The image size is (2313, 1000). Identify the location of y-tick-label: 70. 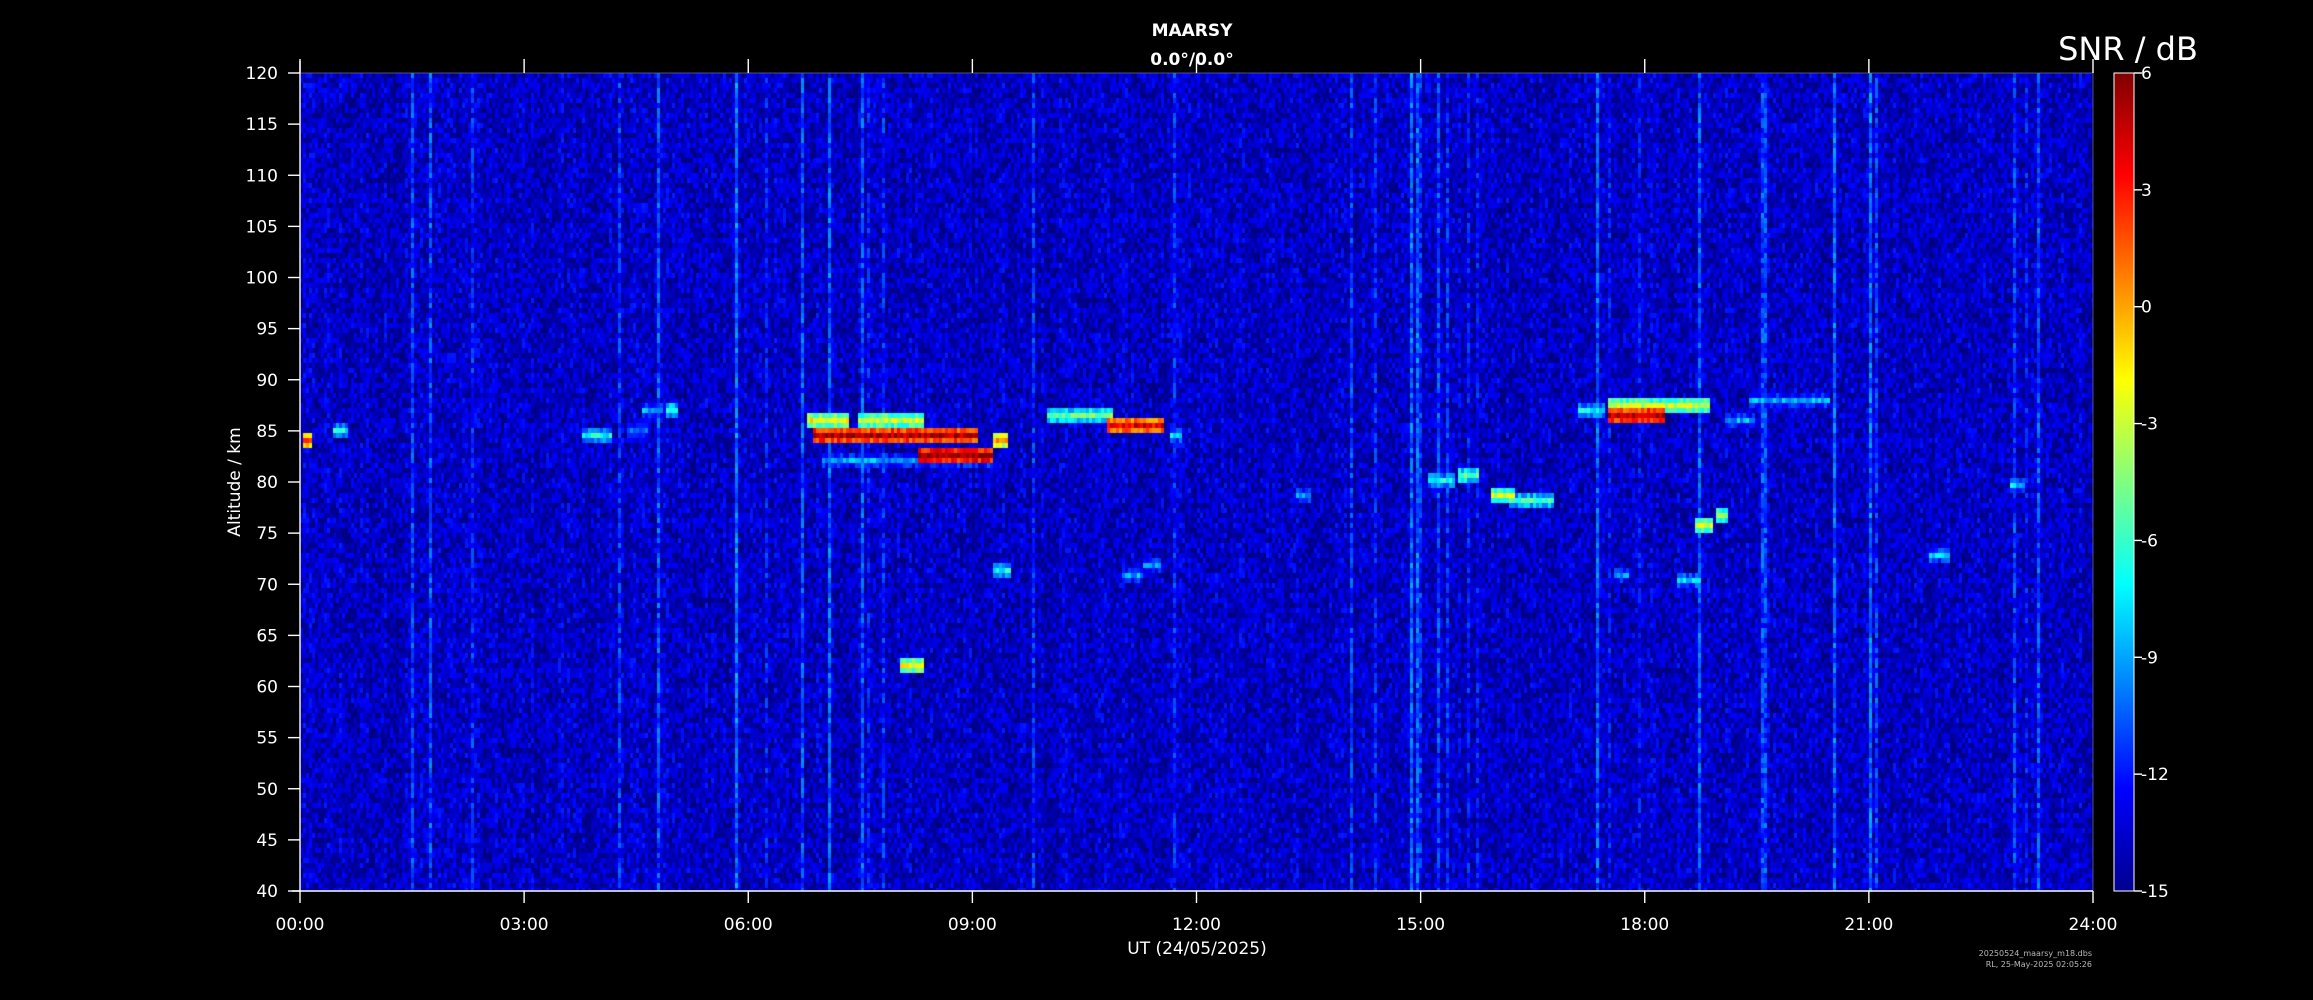
(267, 585).